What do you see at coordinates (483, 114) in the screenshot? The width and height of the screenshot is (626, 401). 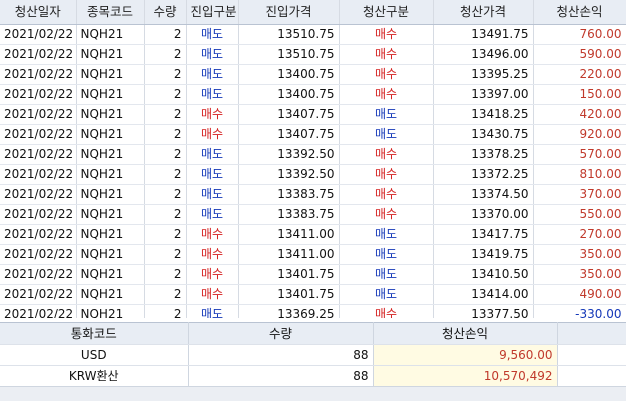 I see `exit-price-cell: 13418.25` at bounding box center [483, 114].